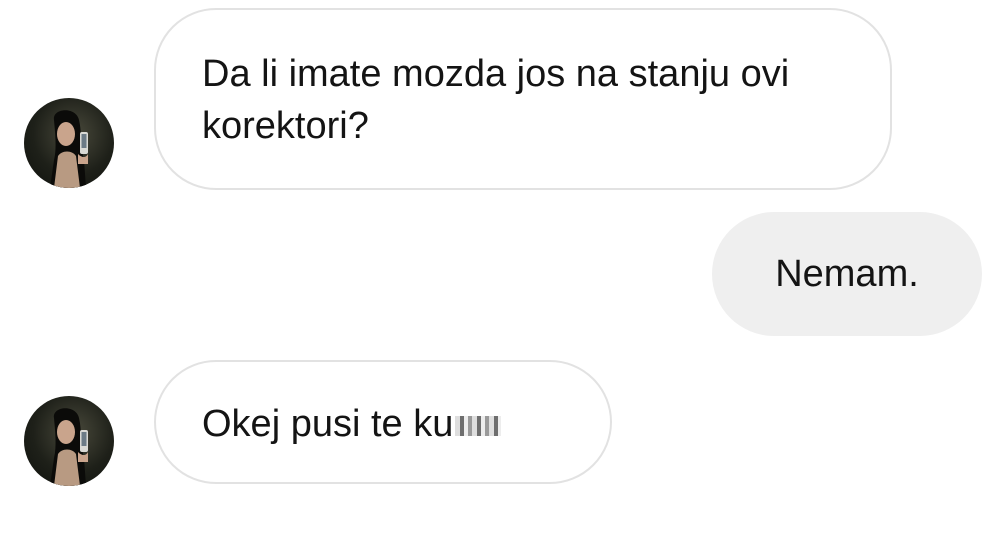 This screenshot has width=1000, height=535. I want to click on censored-text-blur, so click(478, 425).